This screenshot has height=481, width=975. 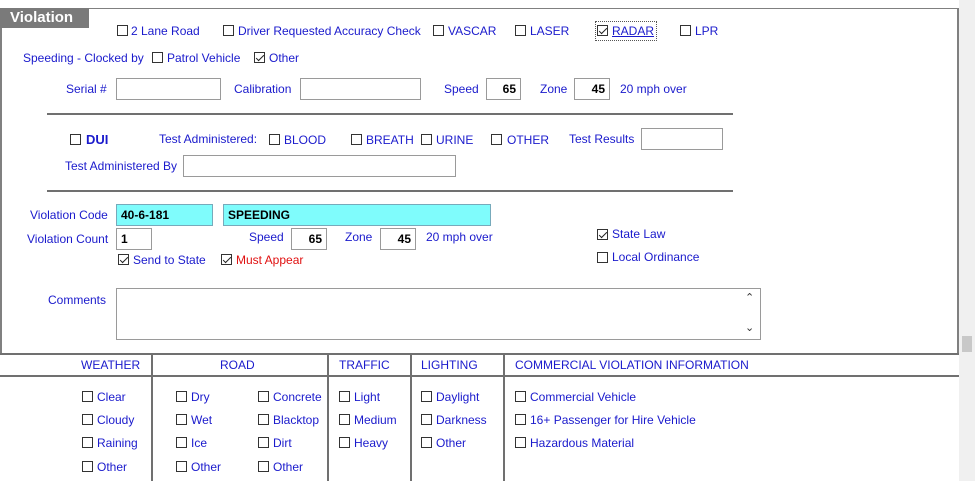 I want to click on header-commercial: COMMERCIAL VIOLATION INFORMATION, so click(x=632, y=365).